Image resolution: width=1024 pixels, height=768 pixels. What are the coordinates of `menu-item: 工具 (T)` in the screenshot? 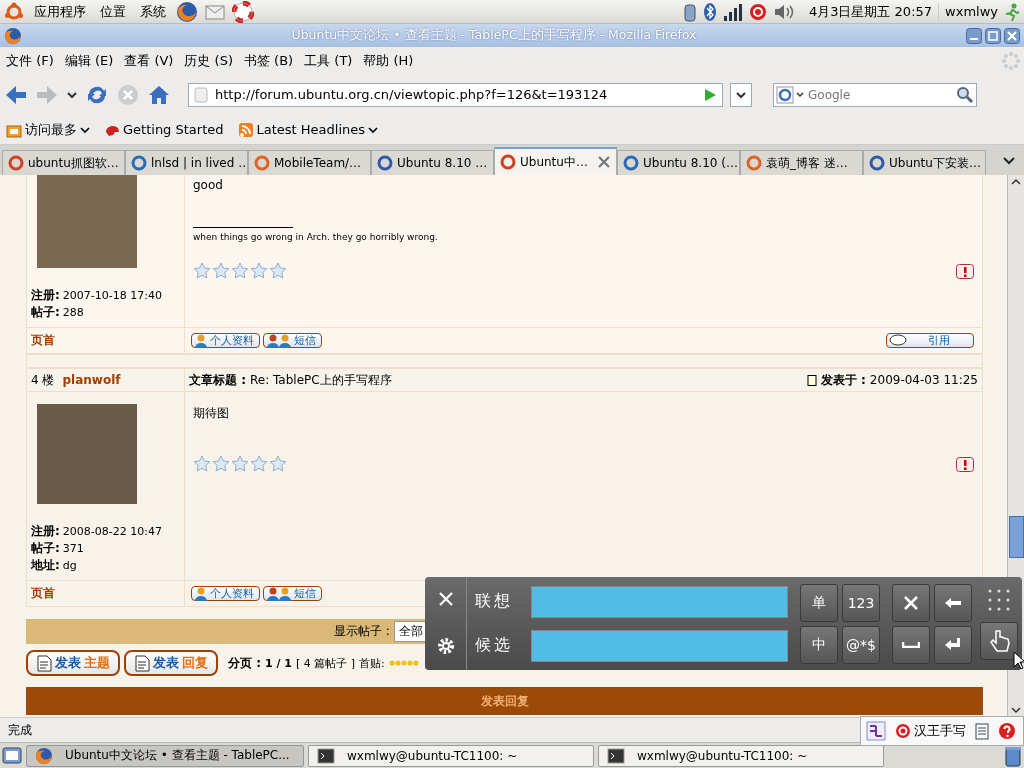 It's located at (331, 60).